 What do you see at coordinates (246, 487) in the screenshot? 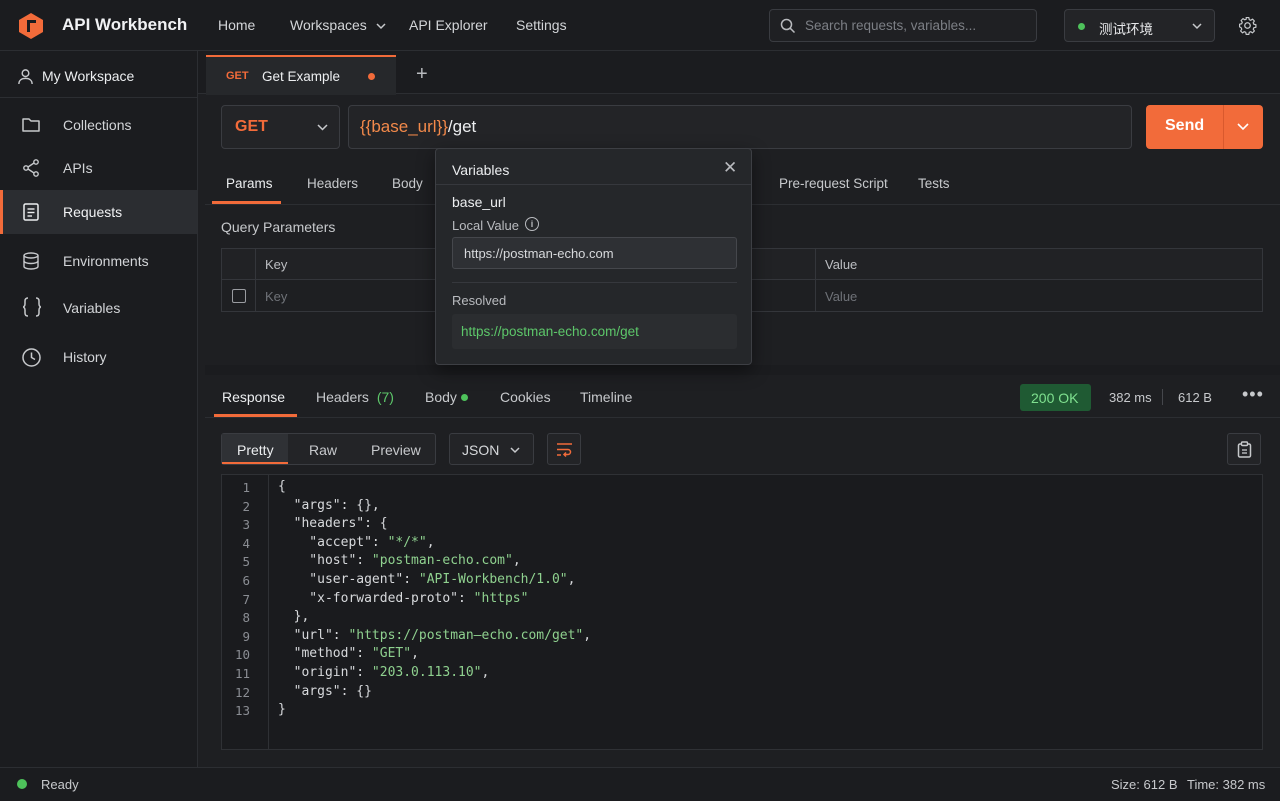
I see `line-number: 1` at bounding box center [246, 487].